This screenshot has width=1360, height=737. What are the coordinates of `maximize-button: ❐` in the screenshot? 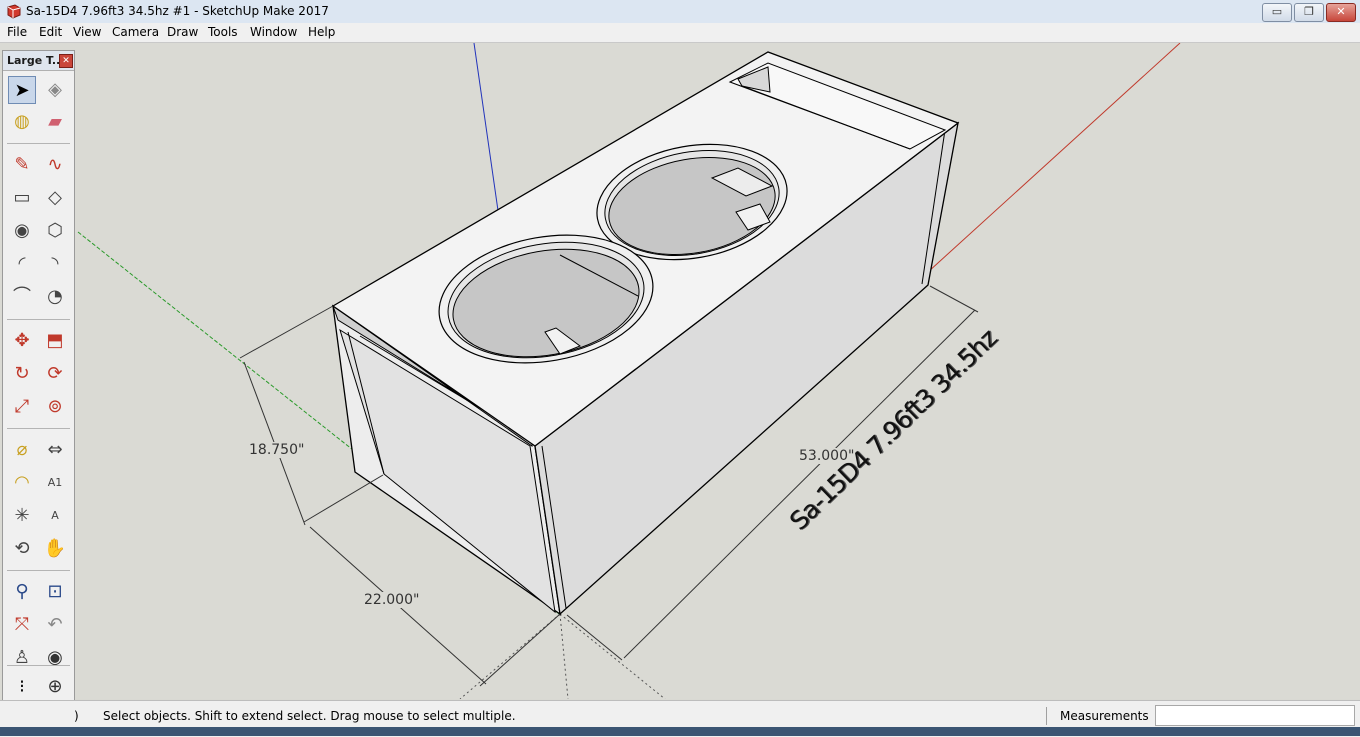 It's located at (1309, 12).